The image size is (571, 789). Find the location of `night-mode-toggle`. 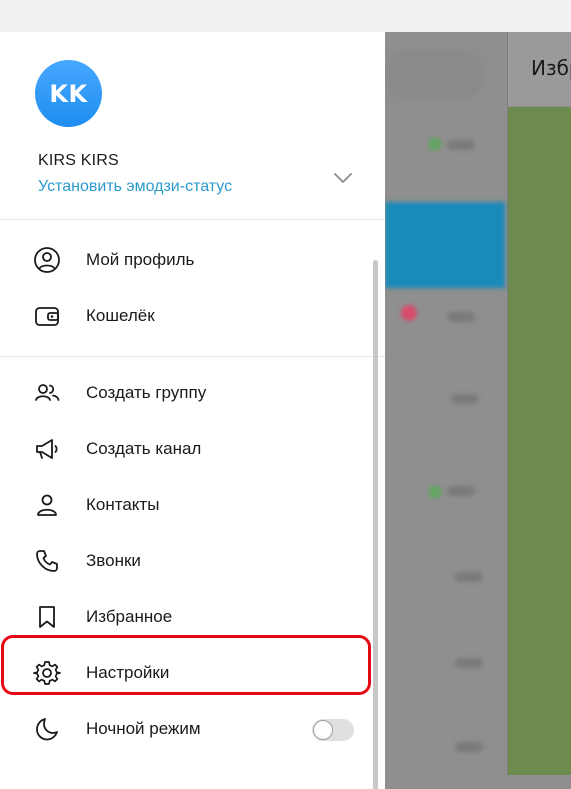

night-mode-toggle is located at coordinates (333, 730).